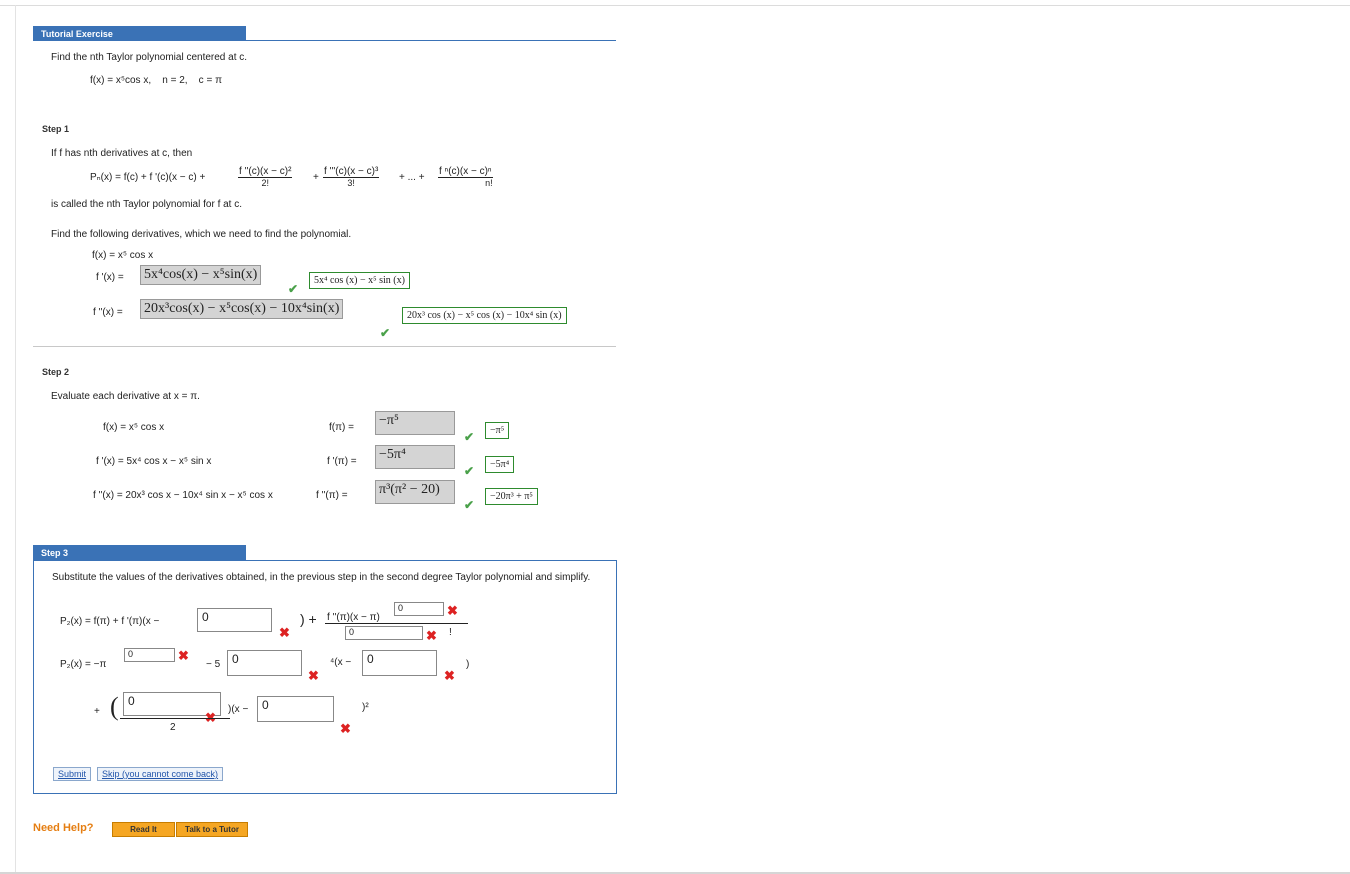  What do you see at coordinates (295, 709) in the screenshot?
I see `line3-input2: 0` at bounding box center [295, 709].